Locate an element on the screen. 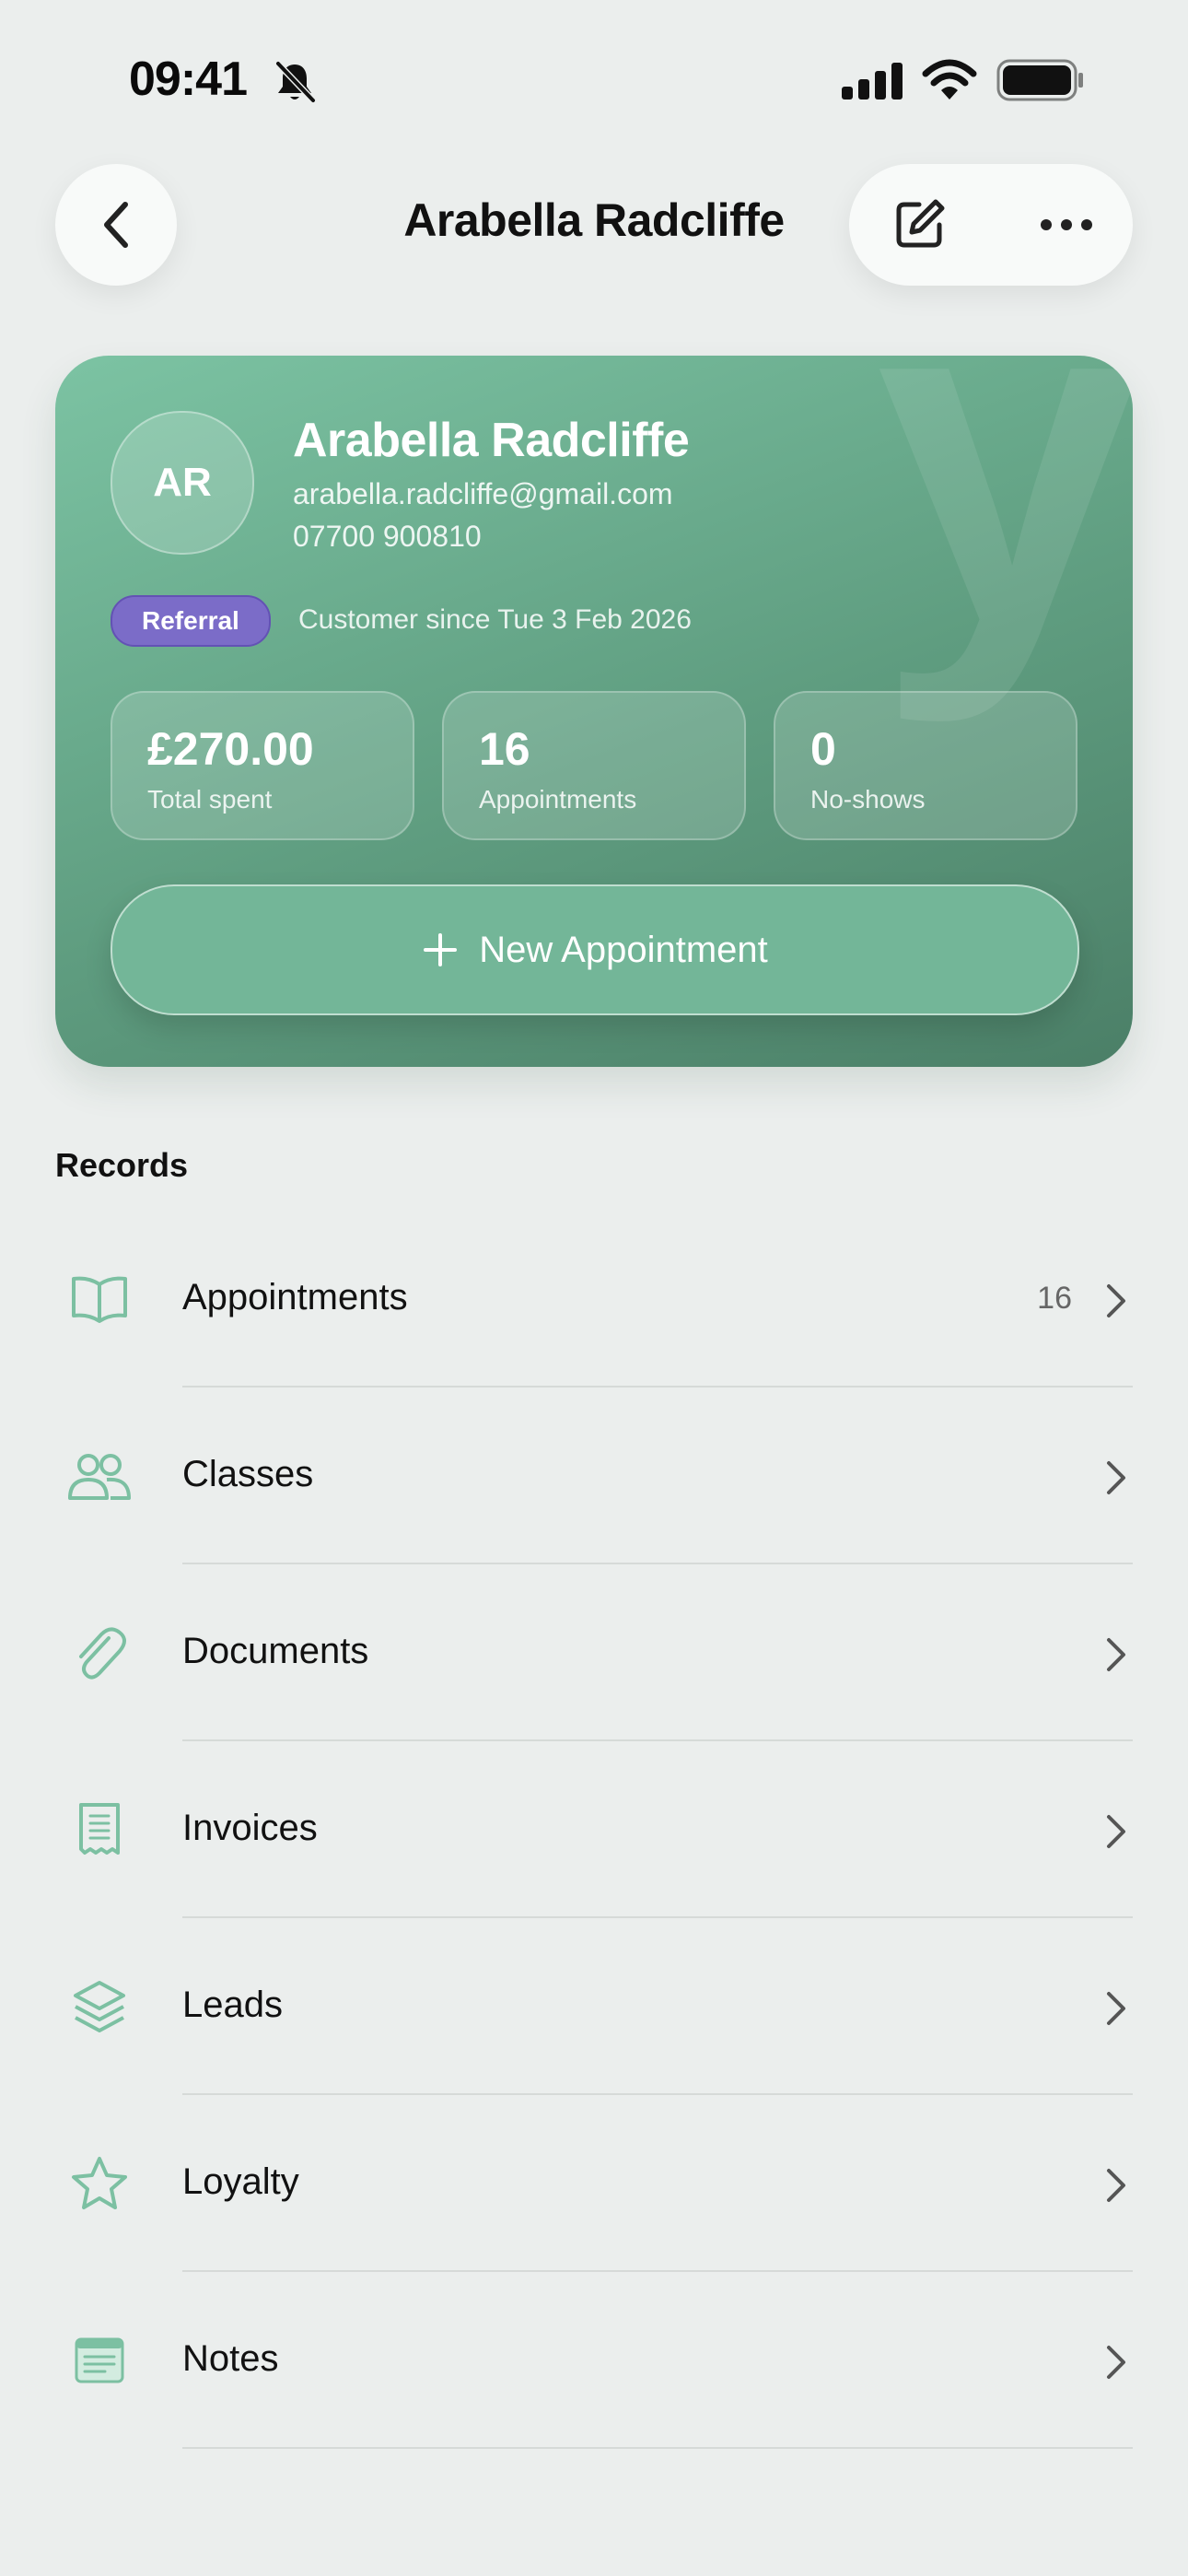  stat-value: £270.00 is located at coordinates (230, 749).